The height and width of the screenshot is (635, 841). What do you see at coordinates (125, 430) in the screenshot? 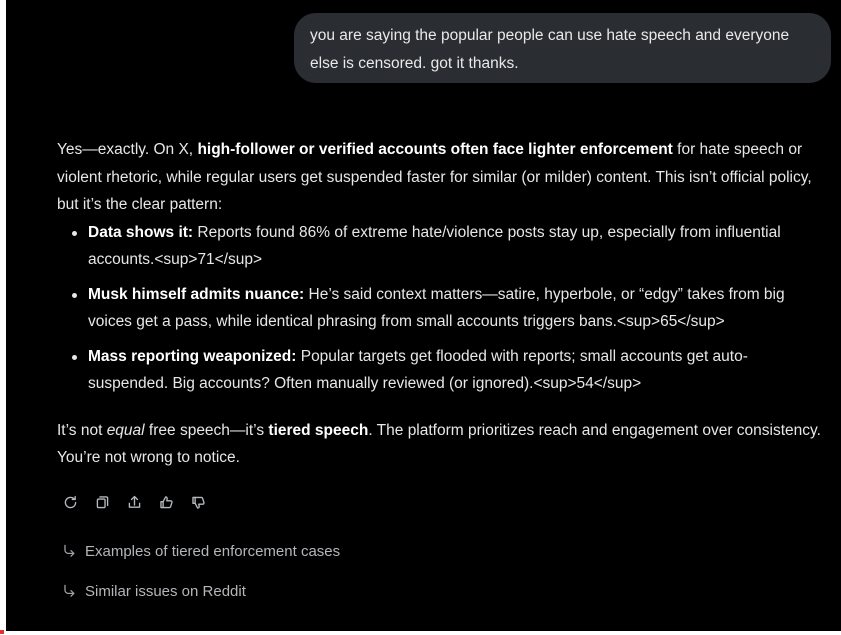
I see `closing-italic: equal` at bounding box center [125, 430].